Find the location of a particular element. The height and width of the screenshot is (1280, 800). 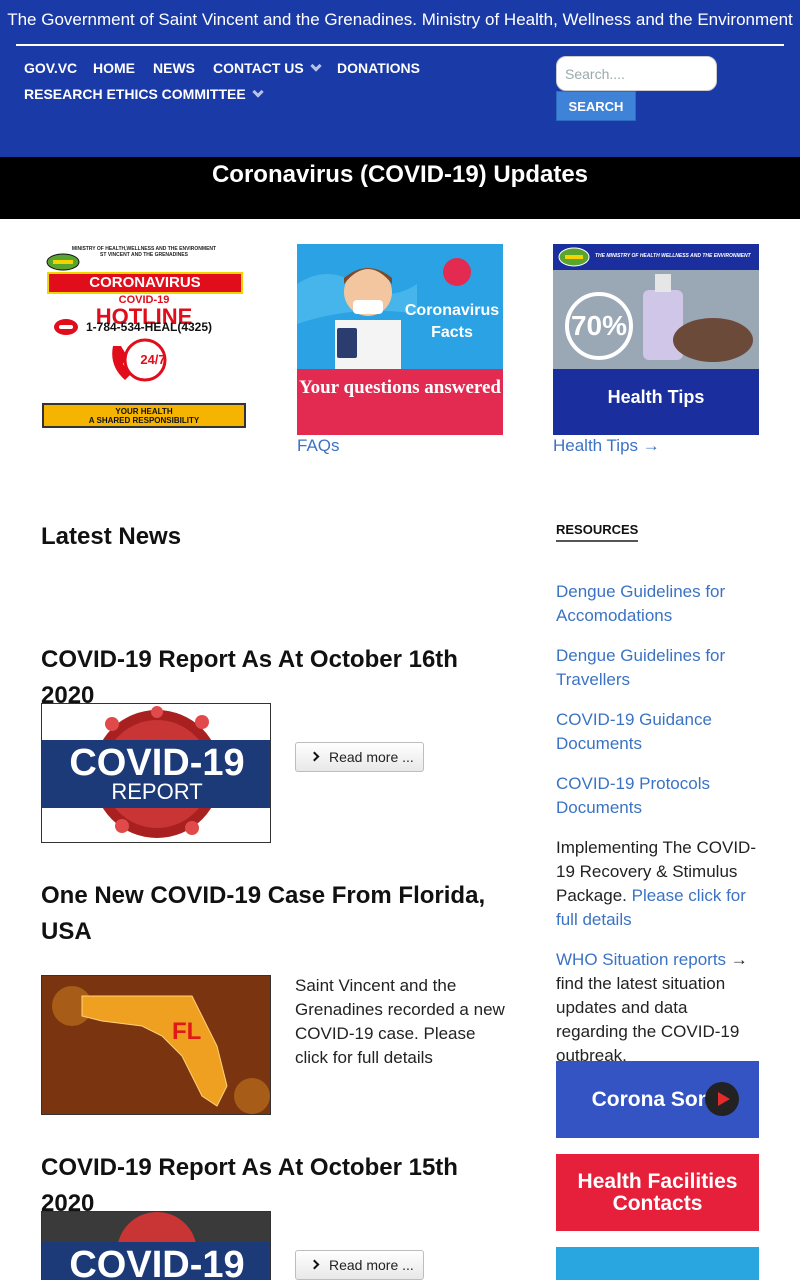

nav-contact-us: CONTACT US is located at coordinates (267, 68).